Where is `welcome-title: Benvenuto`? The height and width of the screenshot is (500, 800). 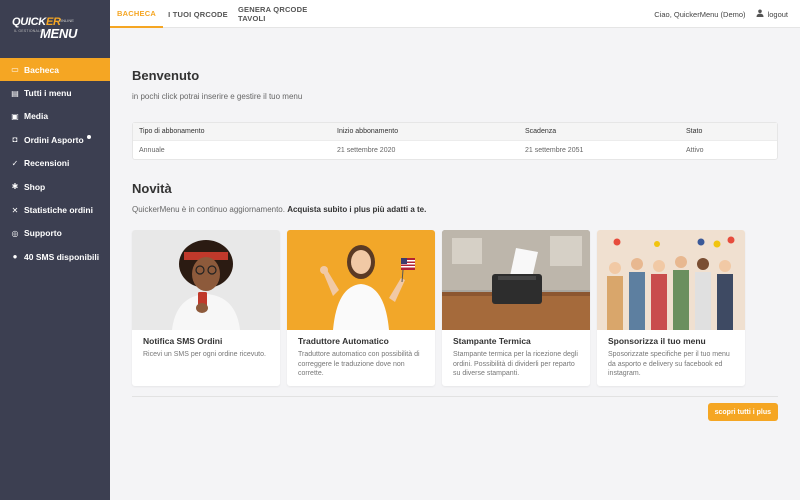 welcome-title: Benvenuto is located at coordinates (166, 75).